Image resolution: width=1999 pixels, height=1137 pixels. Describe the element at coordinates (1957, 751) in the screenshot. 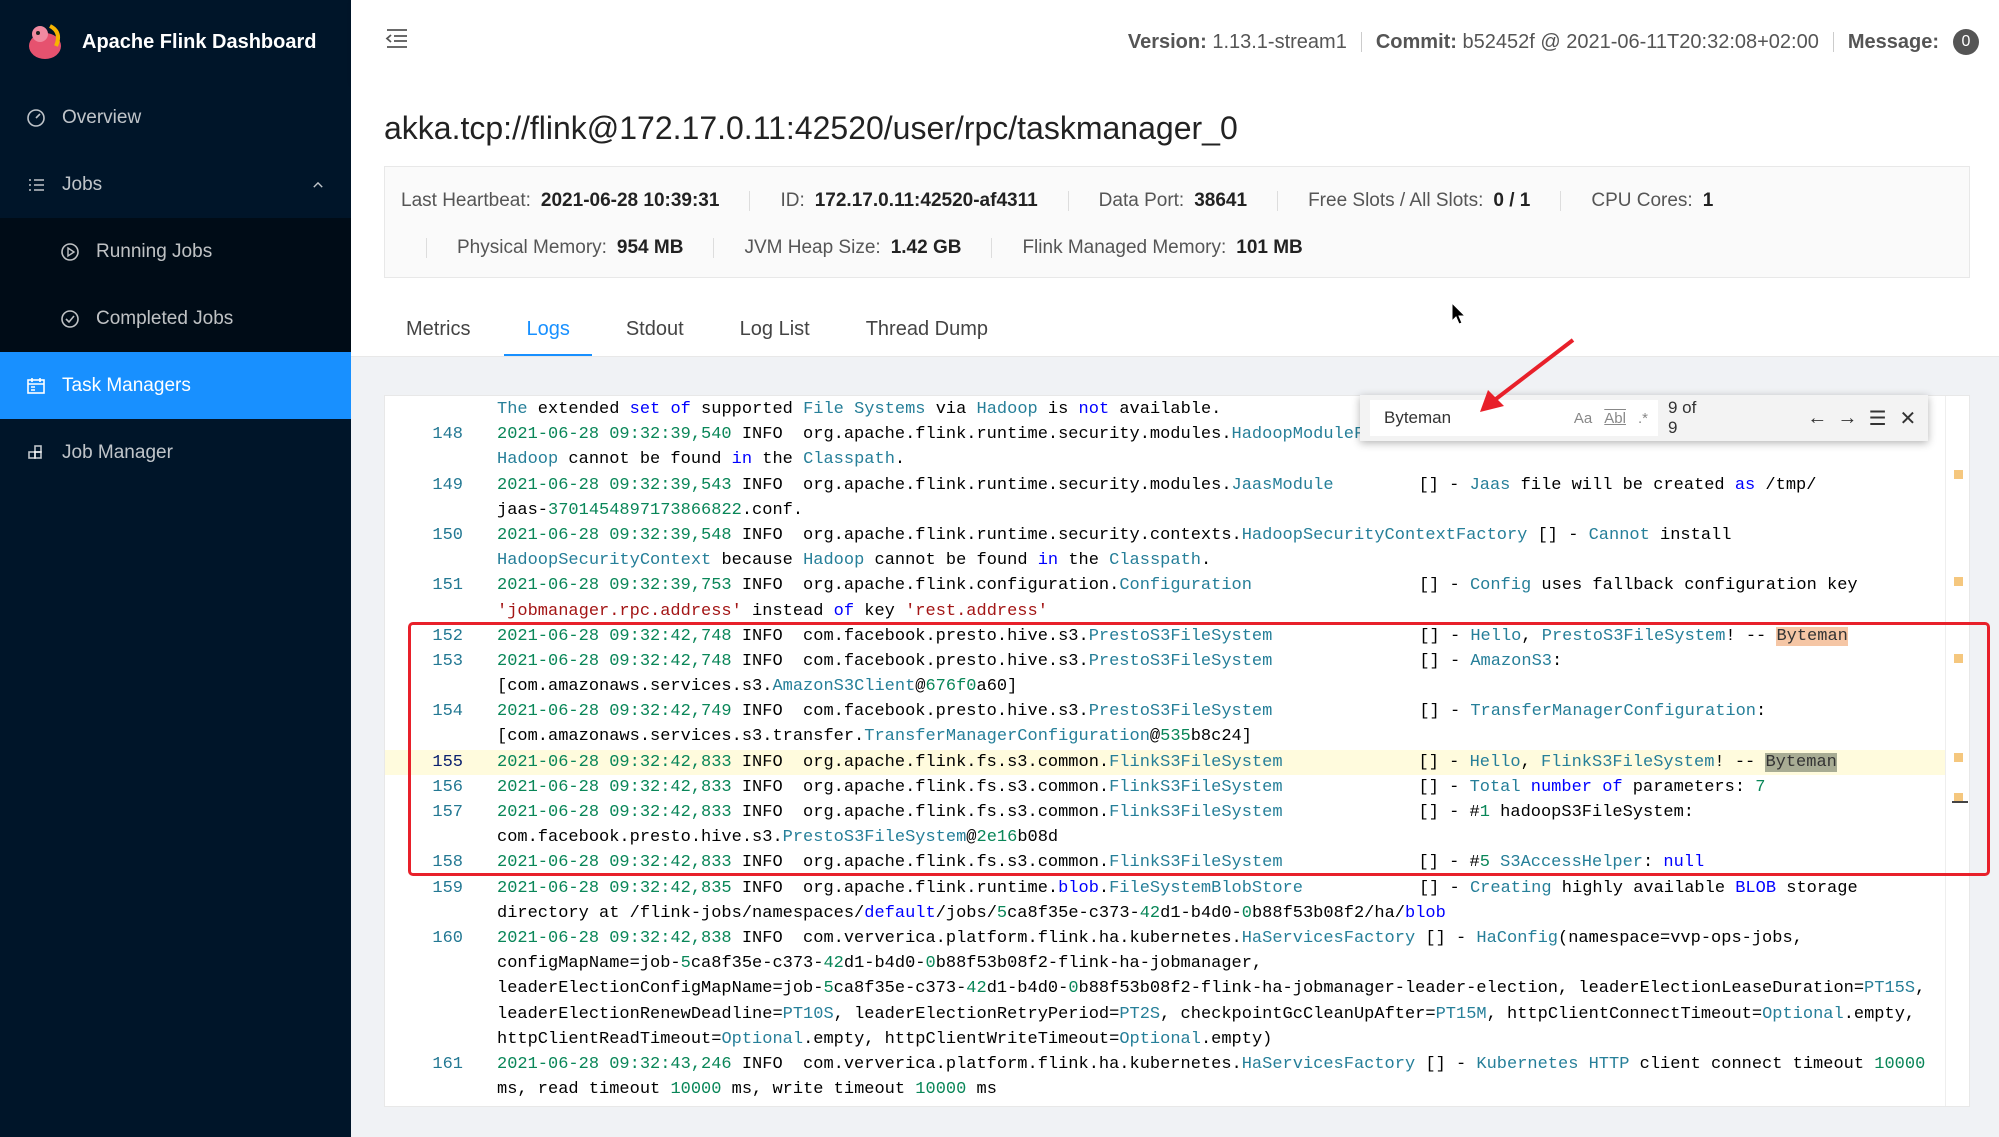

I see `scrollbar-overview-ruler` at that location.